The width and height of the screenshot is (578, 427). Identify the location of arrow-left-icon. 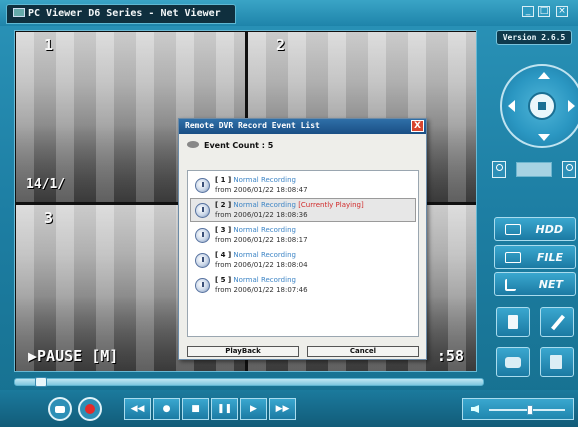
(511, 106).